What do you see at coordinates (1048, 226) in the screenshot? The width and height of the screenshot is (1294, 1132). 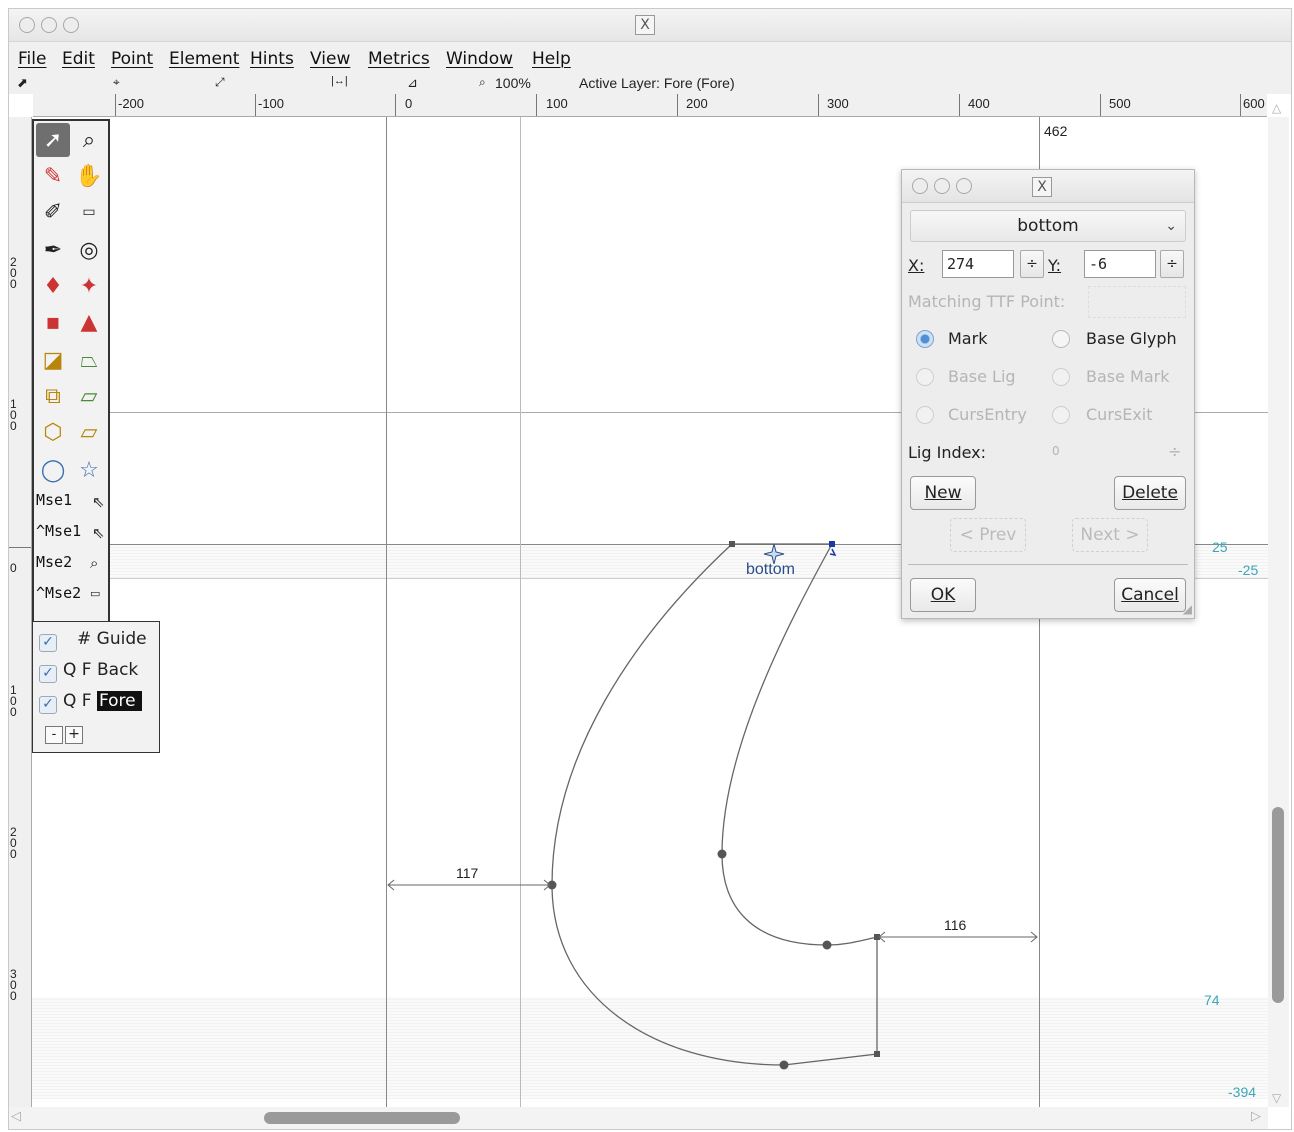 I see `anchor-class-select: bottom ⌄` at bounding box center [1048, 226].